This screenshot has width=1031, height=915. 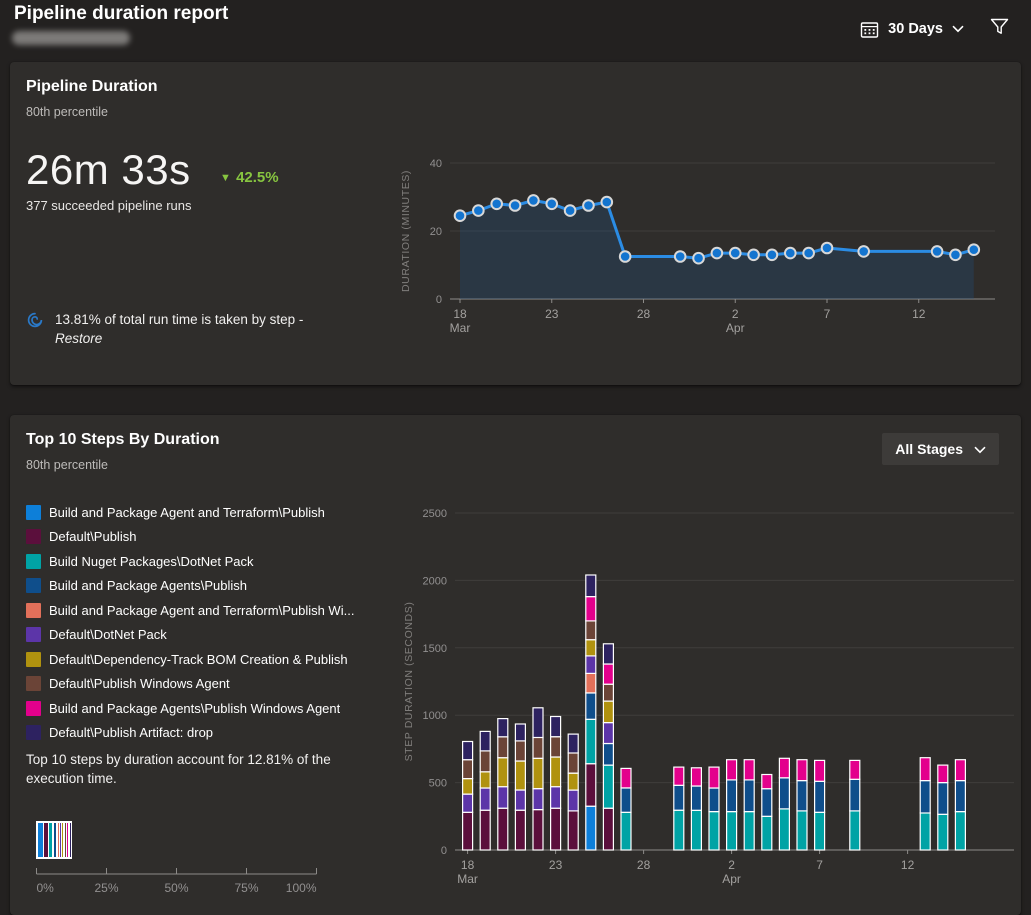 What do you see at coordinates (912, 29) in the screenshot?
I see `date-range-dropdown: 30 Days` at bounding box center [912, 29].